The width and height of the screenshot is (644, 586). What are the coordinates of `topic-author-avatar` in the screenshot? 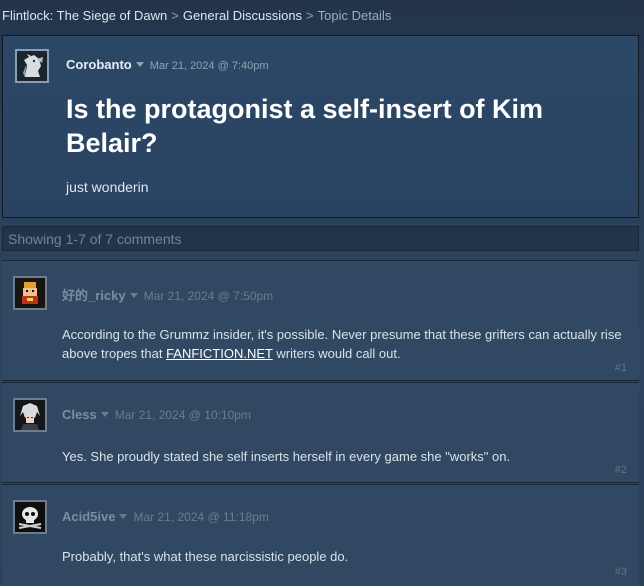 It's located at (32, 66).